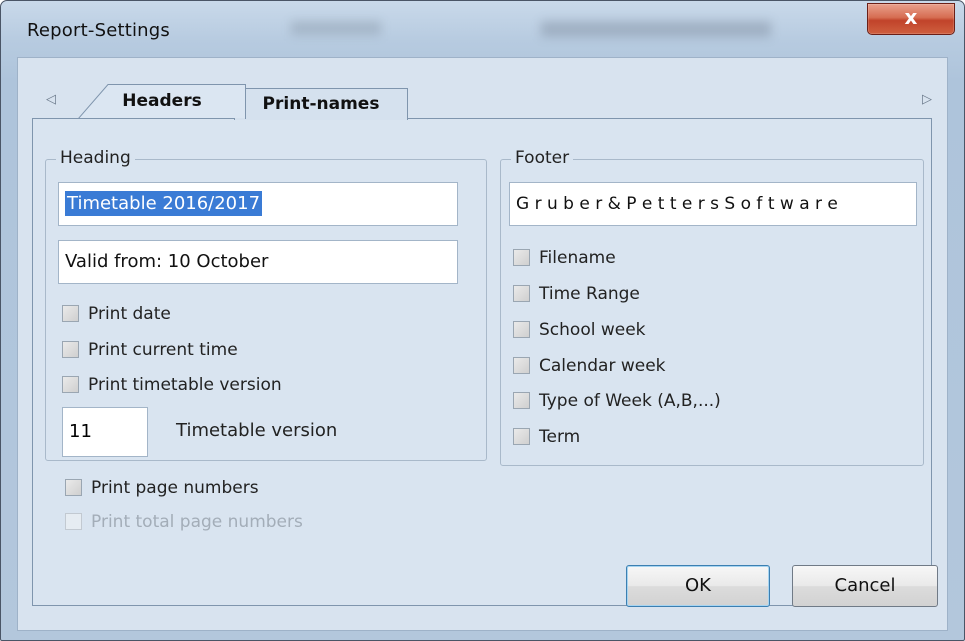  Describe the element at coordinates (560, 437) in the screenshot. I see `checkbox-label: Term` at that location.